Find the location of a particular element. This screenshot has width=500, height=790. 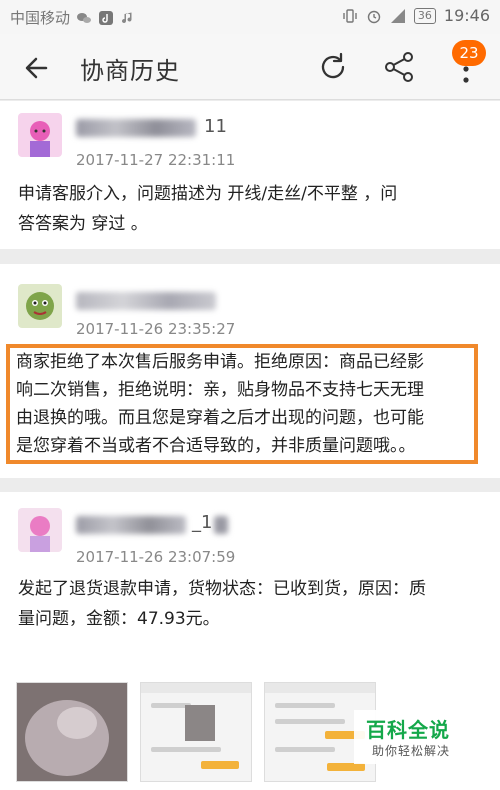

message-line: 是您穿着不当或者不合适导致的，并非质量问题哦。。 is located at coordinates (216, 446).